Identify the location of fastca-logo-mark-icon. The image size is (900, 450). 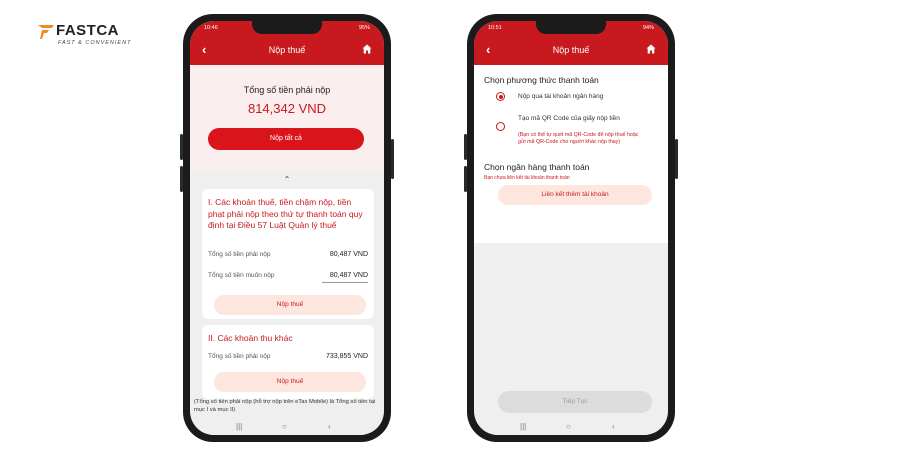
(46, 32).